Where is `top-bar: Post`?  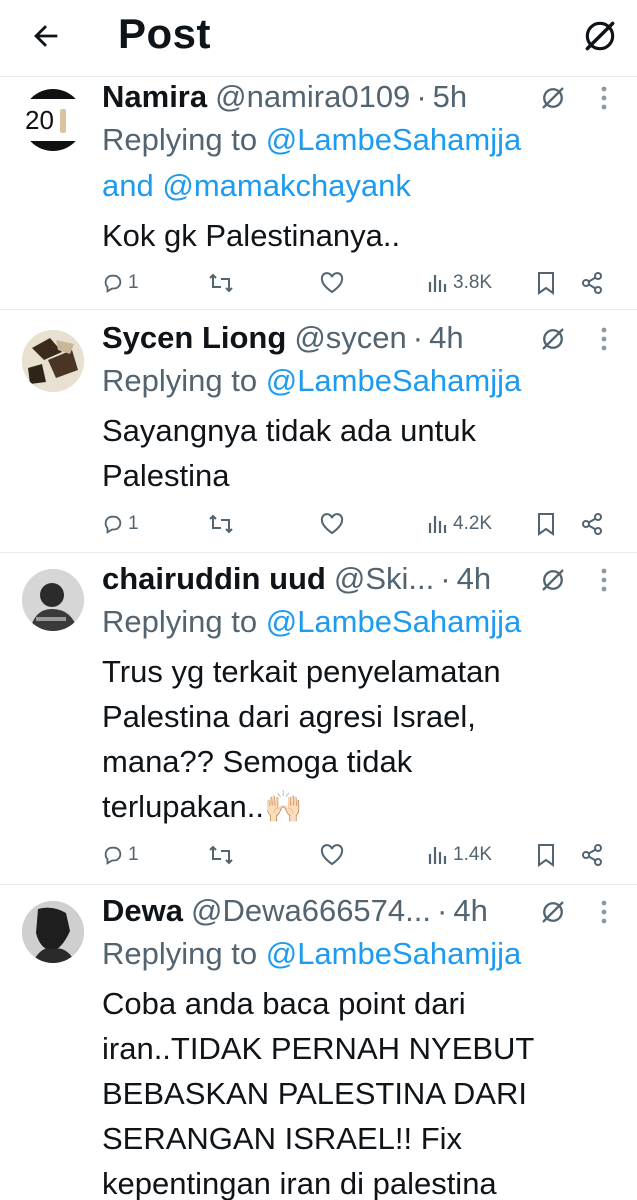 top-bar: Post is located at coordinates (318, 38).